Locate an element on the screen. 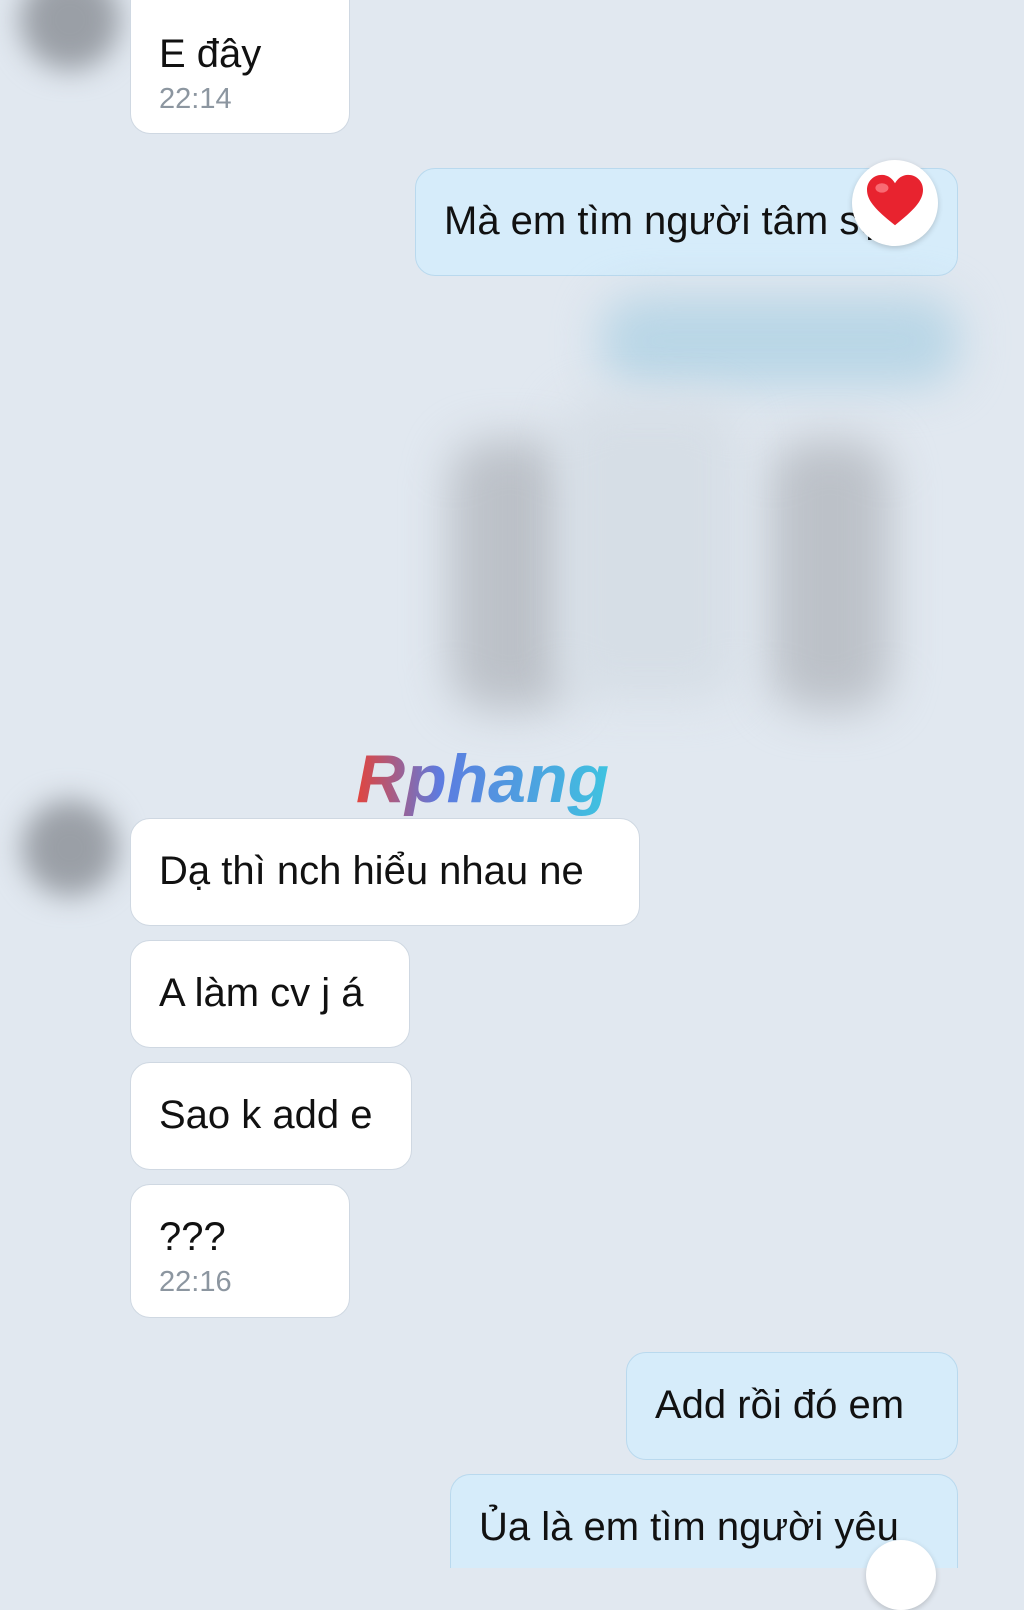 This screenshot has width=1024, height=1610. reaction-badge is located at coordinates (895, 203).